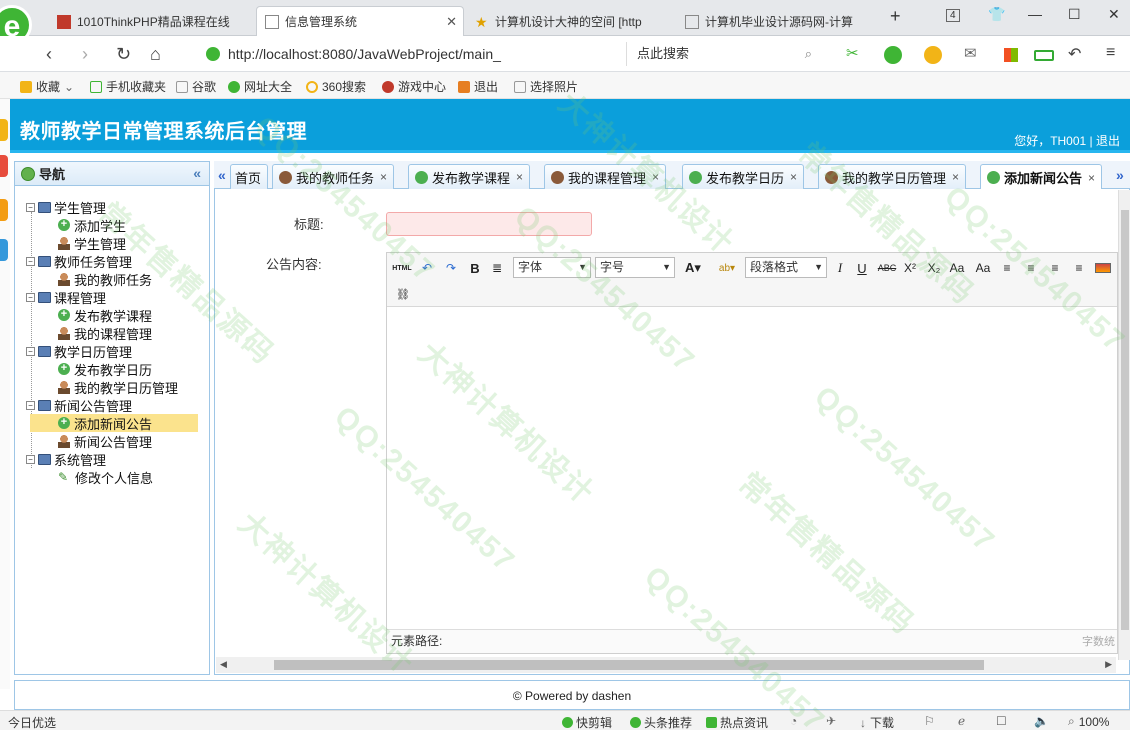  What do you see at coordinates (895, 16) in the screenshot?
I see `new-tab-button: +` at bounding box center [895, 16].